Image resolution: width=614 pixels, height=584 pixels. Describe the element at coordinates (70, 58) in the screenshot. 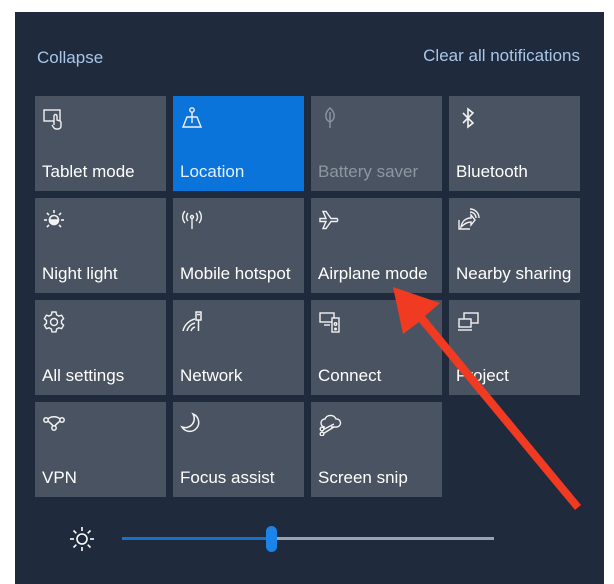

I see `collapse-link: Collapse` at that location.